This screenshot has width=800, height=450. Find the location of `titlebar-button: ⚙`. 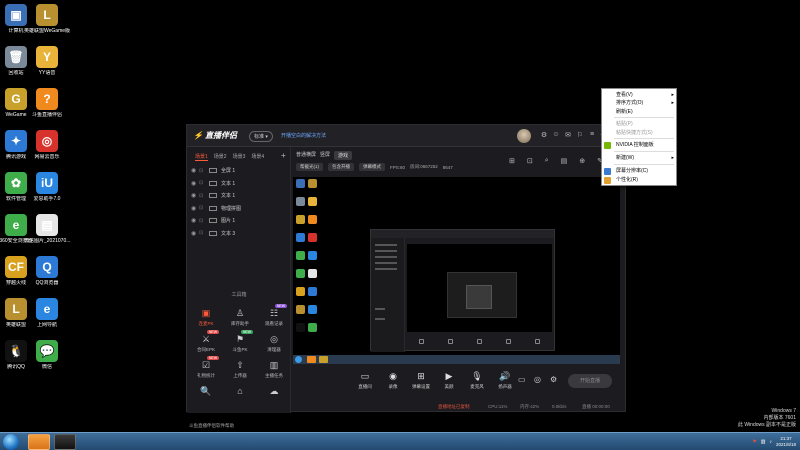

titlebar-button: ⚙ is located at coordinates (544, 135).